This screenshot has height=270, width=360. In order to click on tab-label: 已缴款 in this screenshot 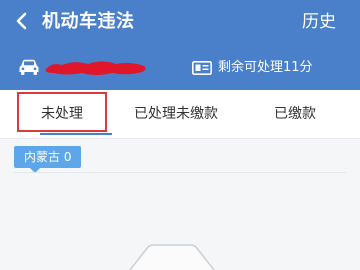, I will do `click(295, 114)`.